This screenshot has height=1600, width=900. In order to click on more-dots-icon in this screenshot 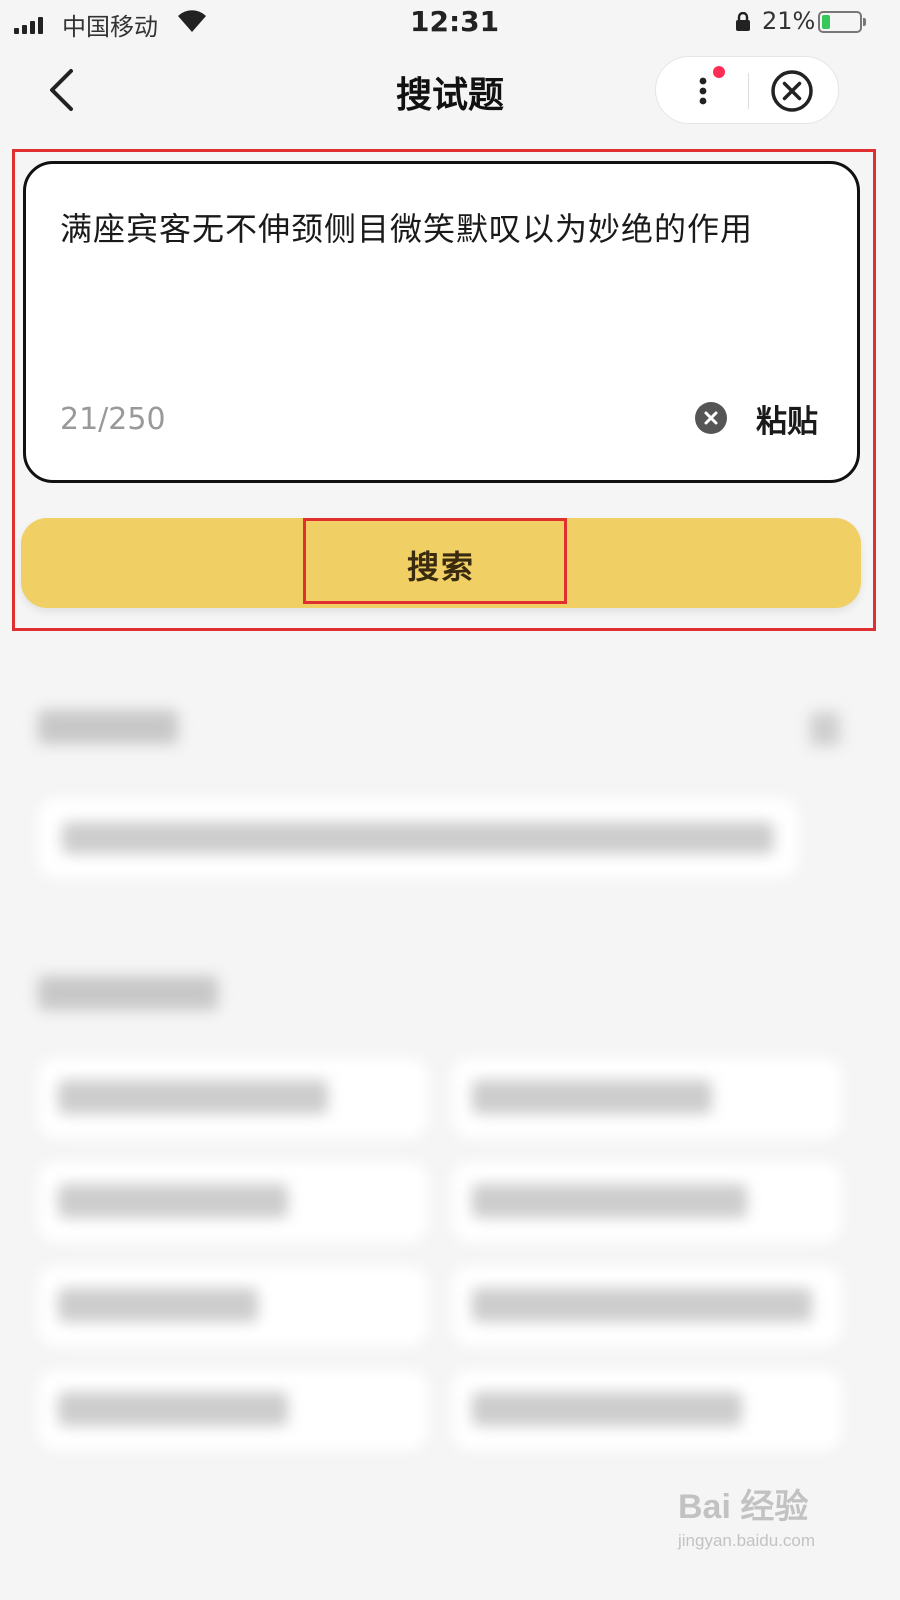, I will do `click(712, 85)`.